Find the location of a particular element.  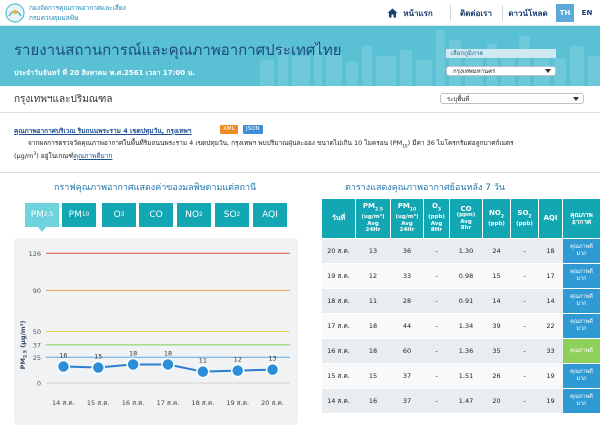

table-row: 18 ส.ค. 11 28-0.91 14-14 คุณภาพดี มาก is located at coordinates (460, 301).